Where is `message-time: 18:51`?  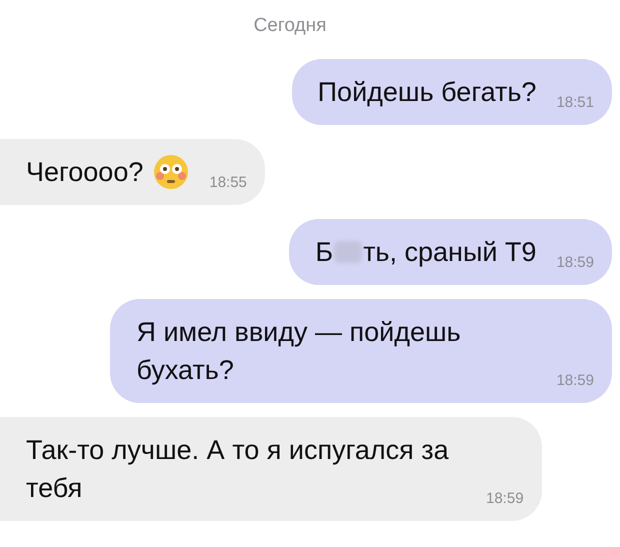
message-time: 18:51 is located at coordinates (575, 102).